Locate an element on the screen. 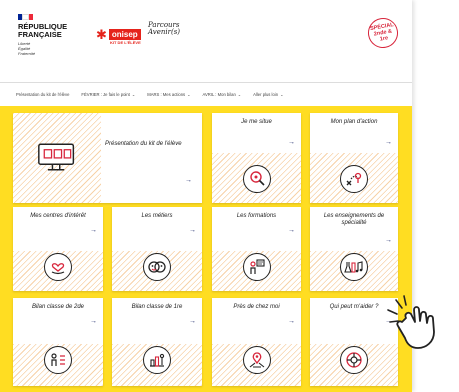 The width and height of the screenshot is (459, 392). heart-hand-icon is located at coordinates (58, 267).